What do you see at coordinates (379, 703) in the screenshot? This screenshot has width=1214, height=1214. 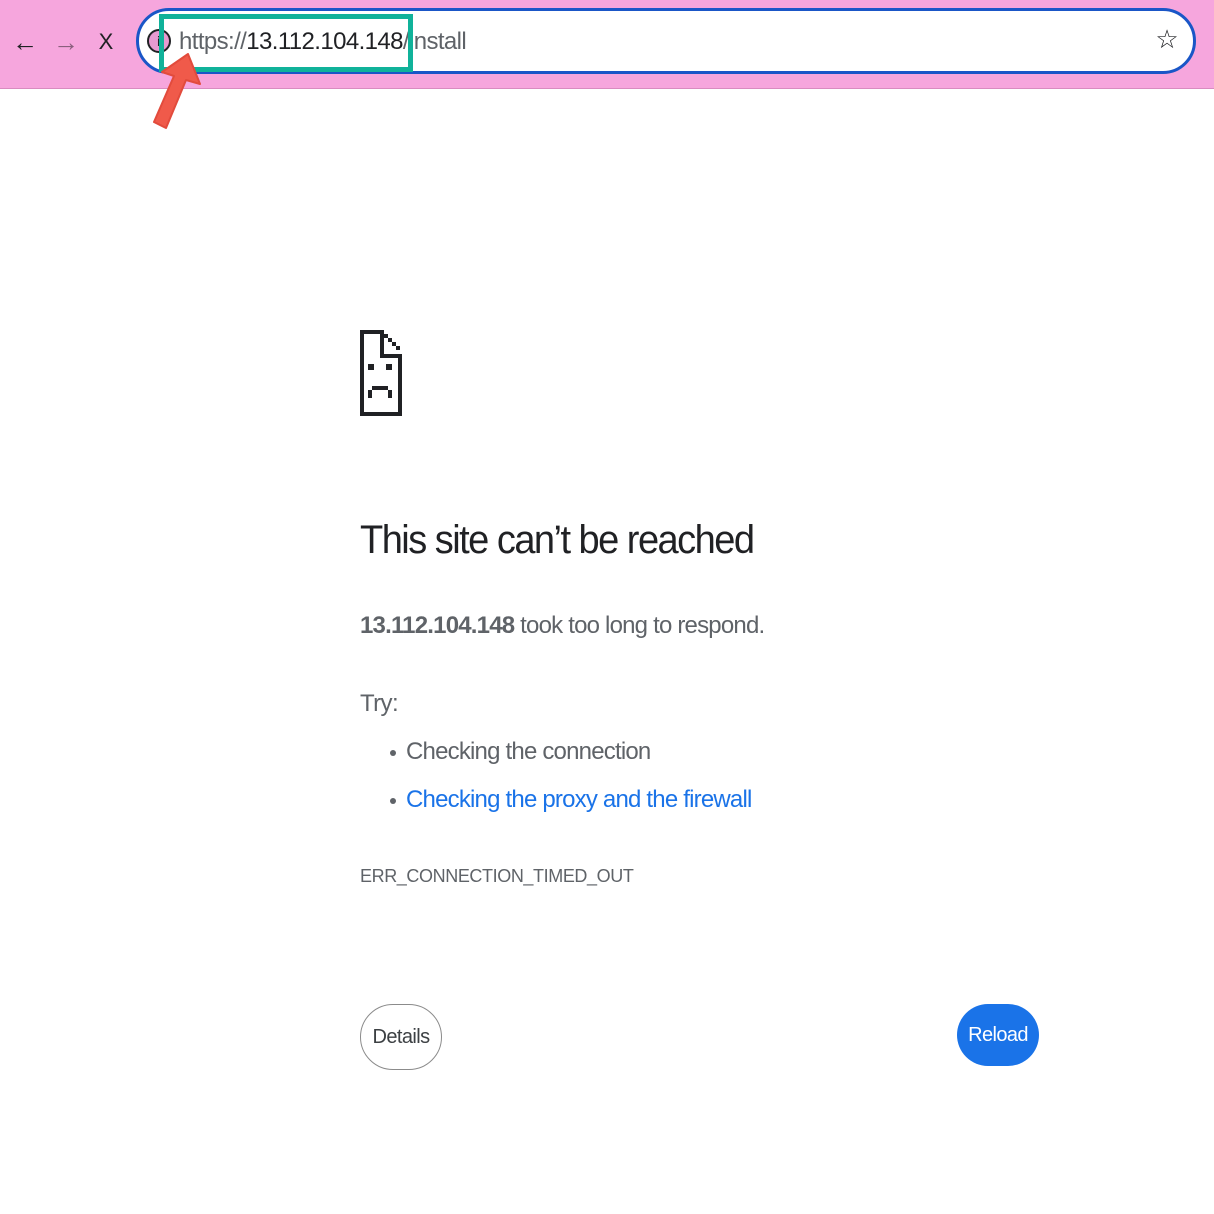 I see `try-label: Try:` at bounding box center [379, 703].